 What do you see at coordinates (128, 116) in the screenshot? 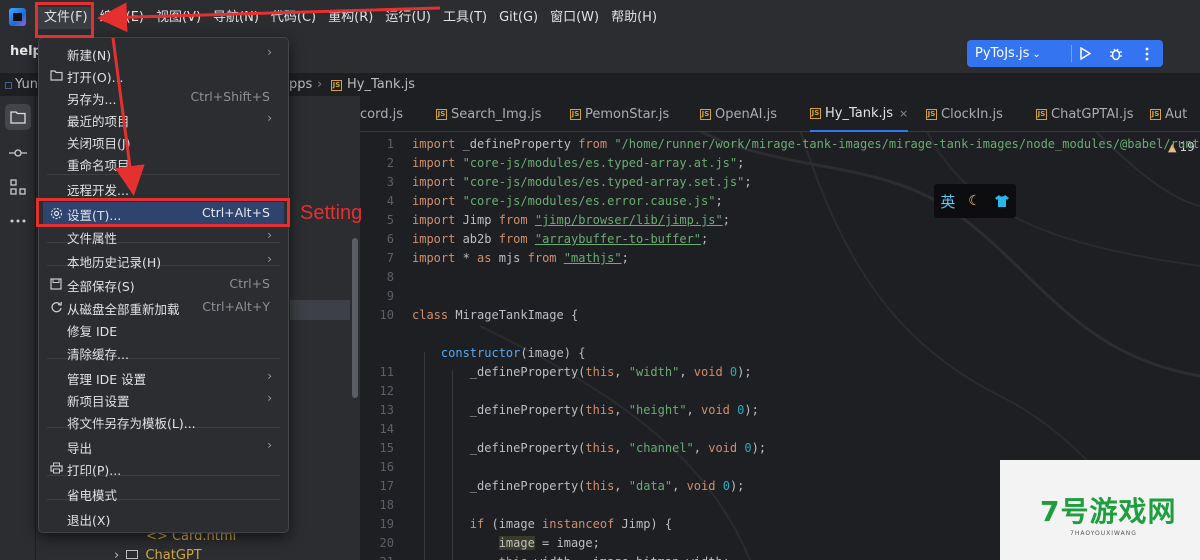
I see `arrow-to-settings` at bounding box center [128, 116].